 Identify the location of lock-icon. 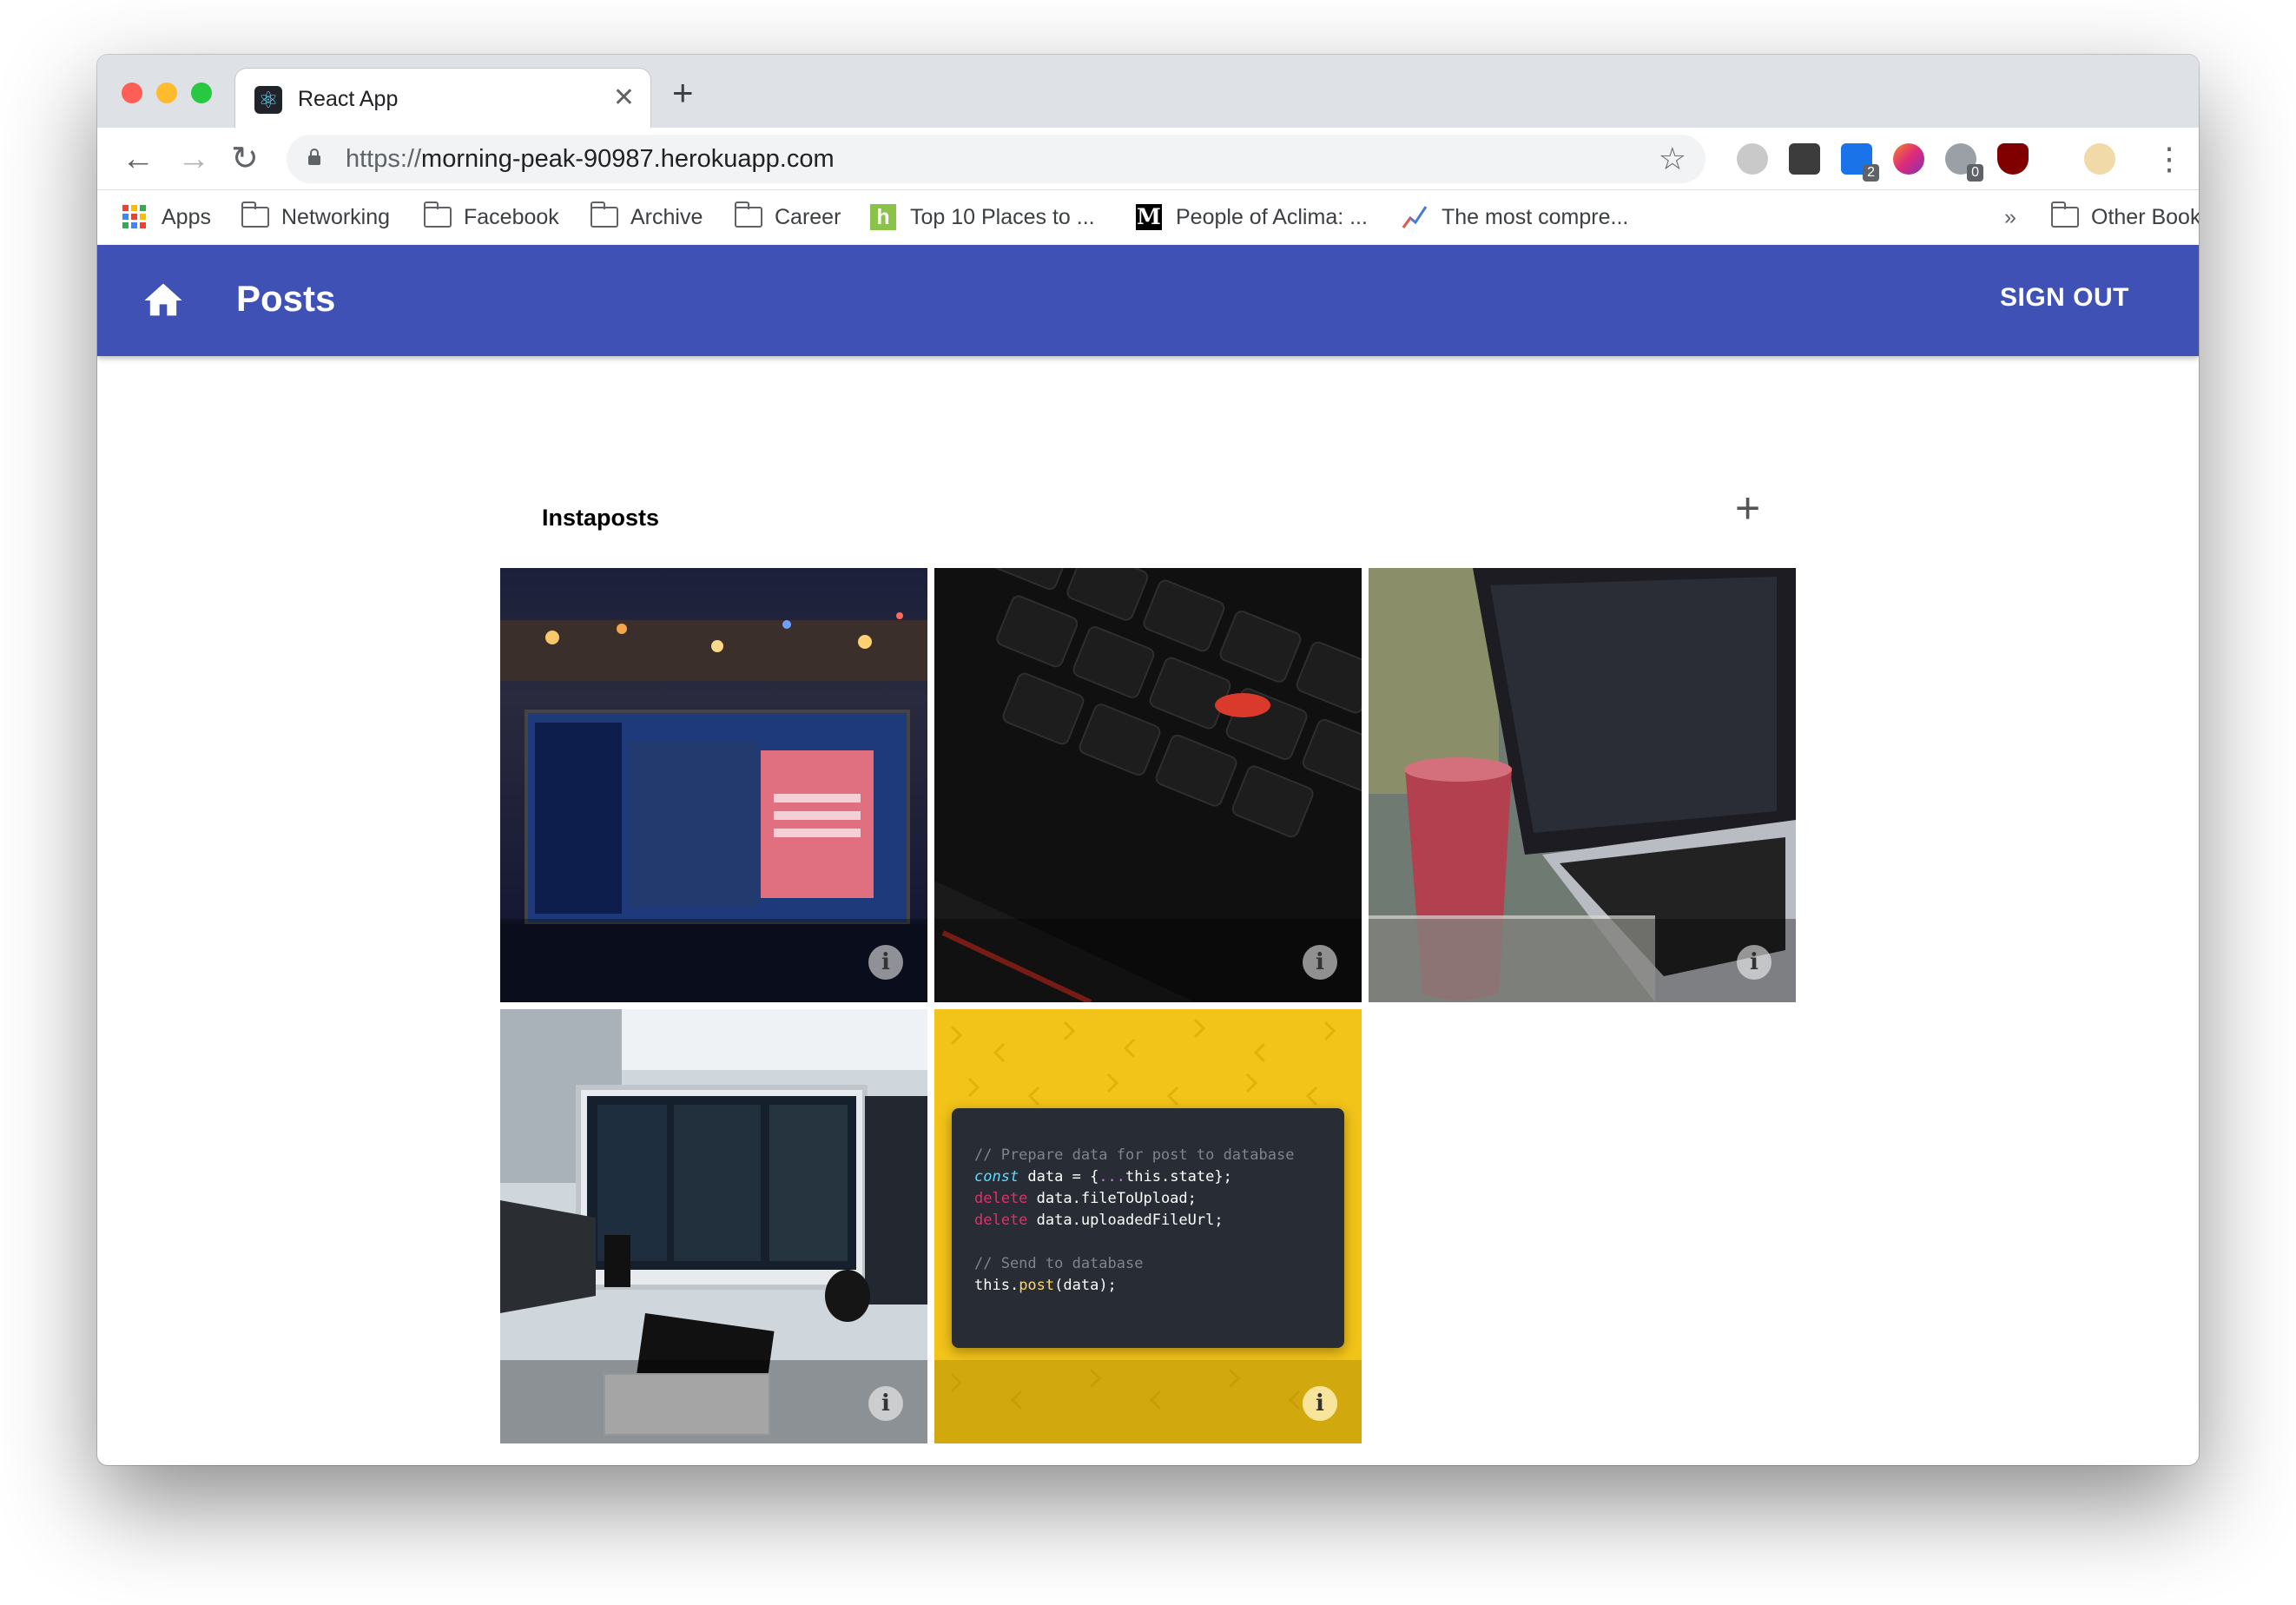
(314, 157).